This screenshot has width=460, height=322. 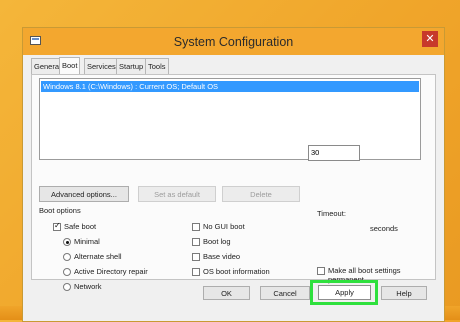 What do you see at coordinates (131, 66) in the screenshot?
I see `tab-startup: Startup` at bounding box center [131, 66].